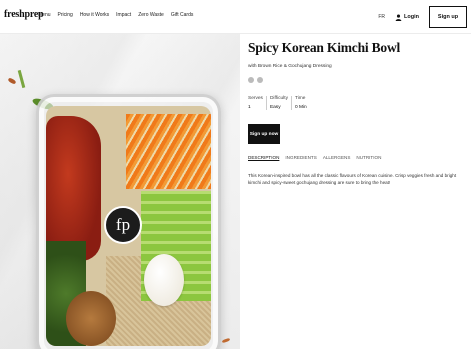 This screenshot has width=471, height=349. Describe the element at coordinates (324, 47) in the screenshot. I see `recipe-title: Spicy Korean Kimchi Bowl` at that location.